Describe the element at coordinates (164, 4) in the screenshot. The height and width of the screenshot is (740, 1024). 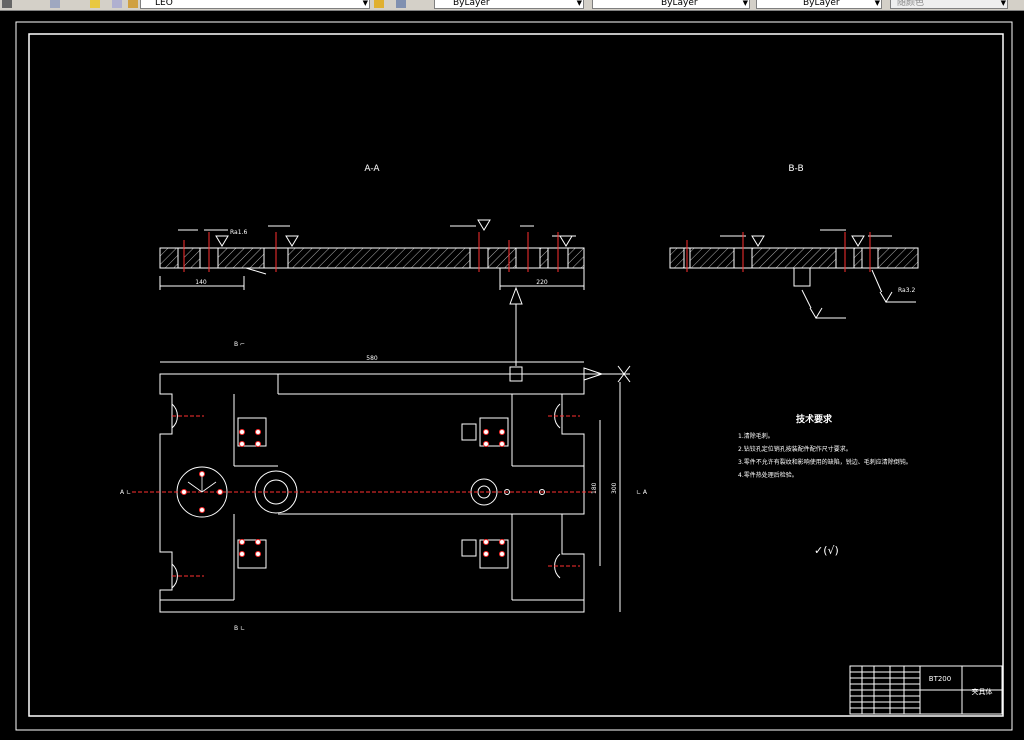
I see `layer-value: LEO` at that location.